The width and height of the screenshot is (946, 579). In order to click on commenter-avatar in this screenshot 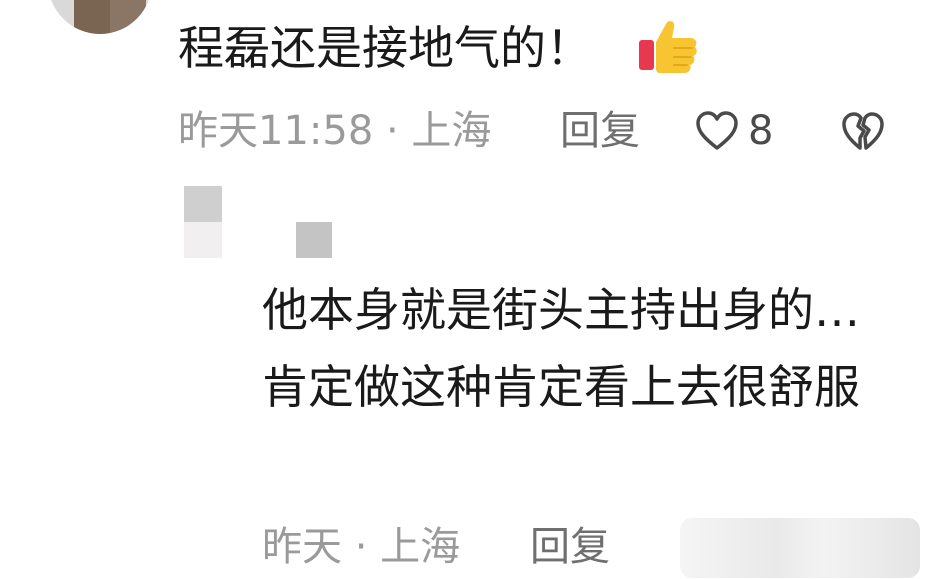, I will do `click(100, 17)`.